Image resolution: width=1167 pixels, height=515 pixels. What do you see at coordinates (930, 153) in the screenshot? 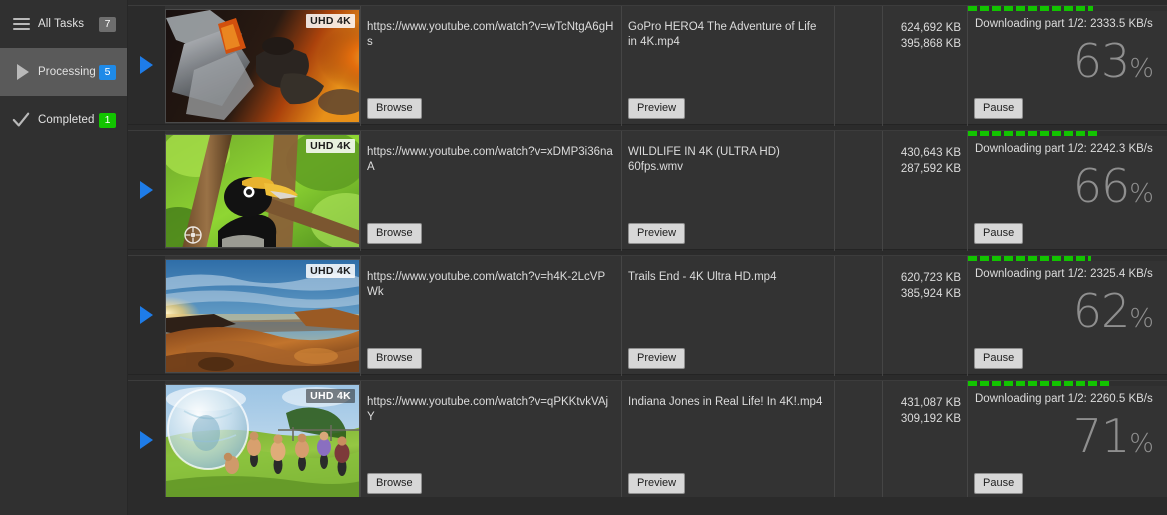
I see `size-total: 430,643 KB` at bounding box center [930, 153].